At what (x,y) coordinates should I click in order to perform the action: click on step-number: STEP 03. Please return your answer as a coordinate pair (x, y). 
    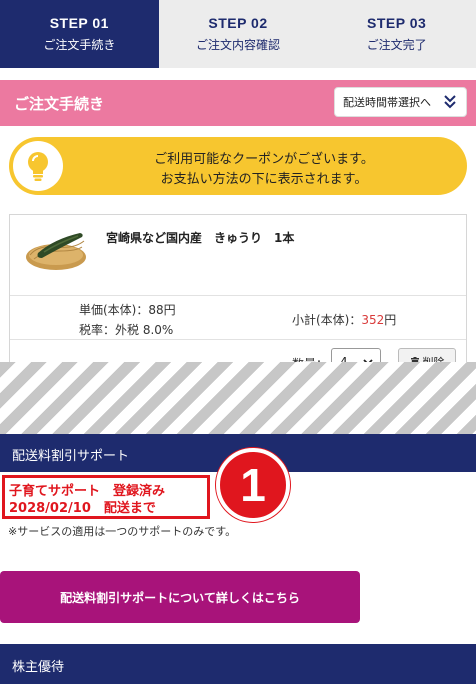
    Looking at the image, I should click on (397, 23).